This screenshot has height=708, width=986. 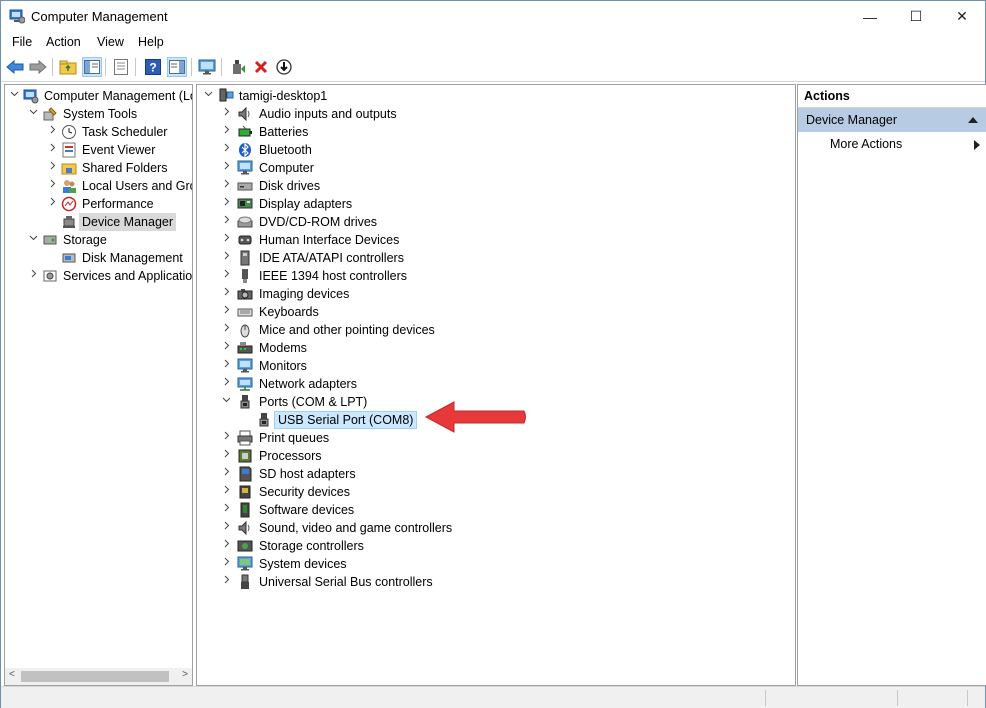 I want to click on device-category-item: Monitors, so click(x=496, y=366).